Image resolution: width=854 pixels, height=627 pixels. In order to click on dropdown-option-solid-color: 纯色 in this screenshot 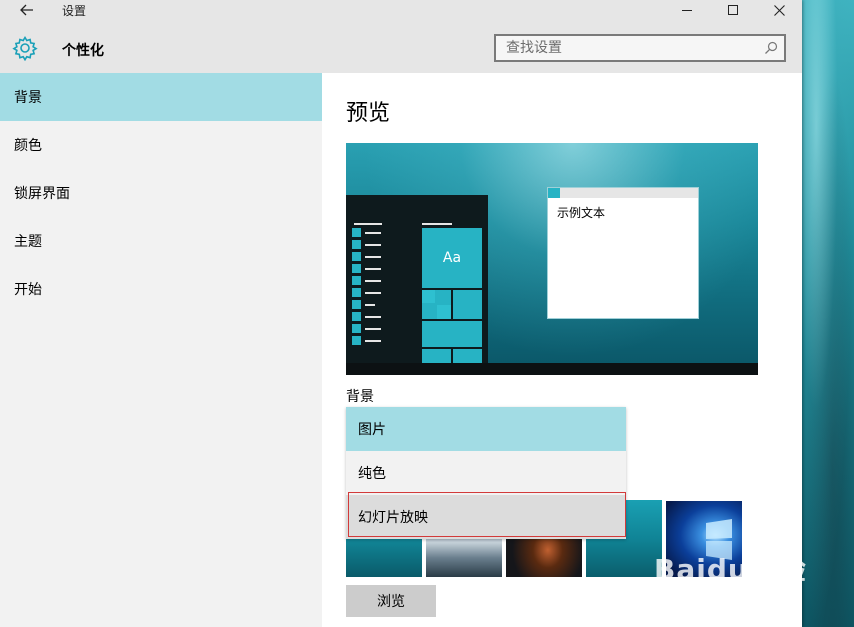, I will do `click(486, 473)`.